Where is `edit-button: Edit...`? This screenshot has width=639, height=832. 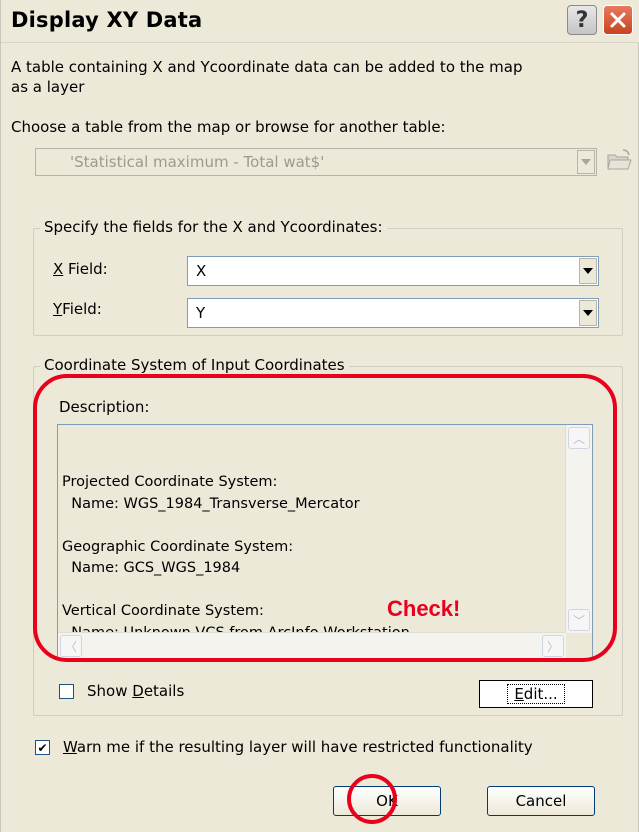 edit-button: Edit... is located at coordinates (536, 694).